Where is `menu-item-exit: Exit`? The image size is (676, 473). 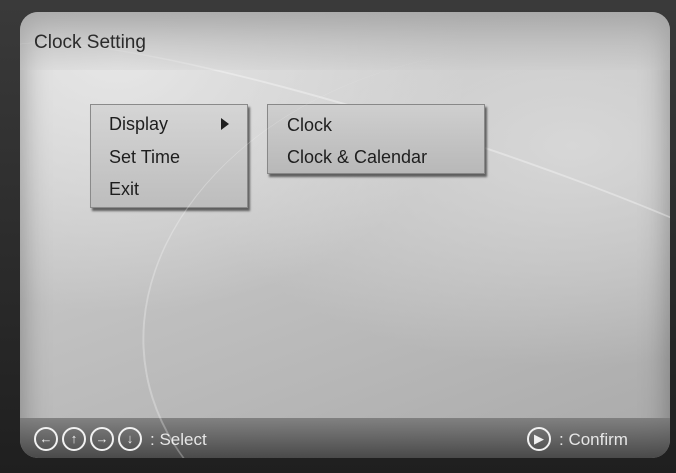 menu-item-exit: Exit is located at coordinates (169, 189).